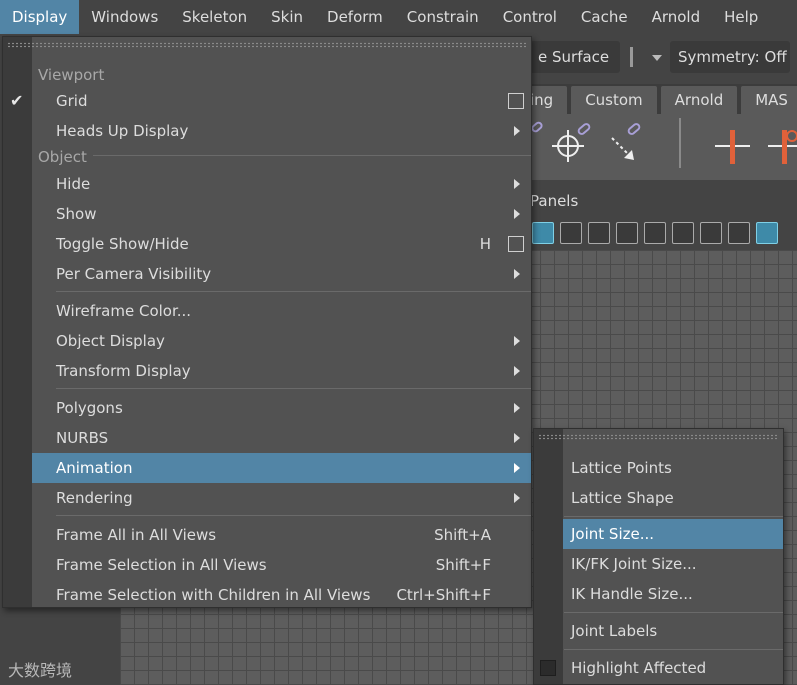 Image resolution: width=797 pixels, height=685 pixels. I want to click on menu-item-object-display: Object Display, so click(281, 341).